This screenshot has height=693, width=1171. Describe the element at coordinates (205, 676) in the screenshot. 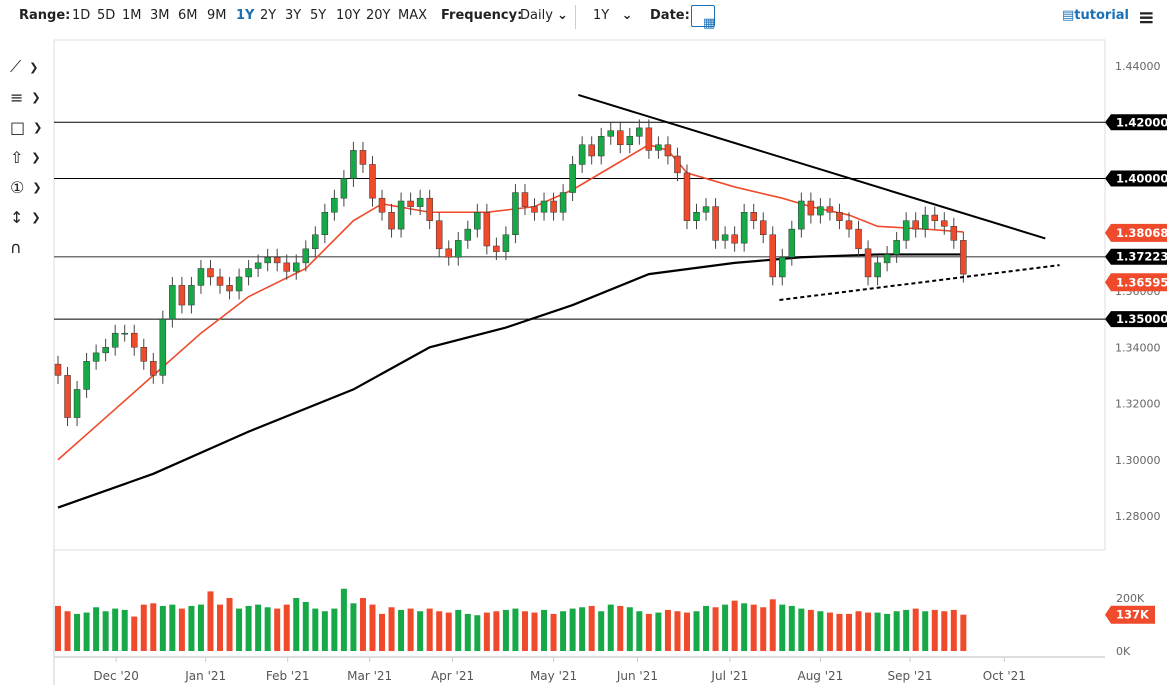

I see `x-tick-label: Jan '21` at that location.